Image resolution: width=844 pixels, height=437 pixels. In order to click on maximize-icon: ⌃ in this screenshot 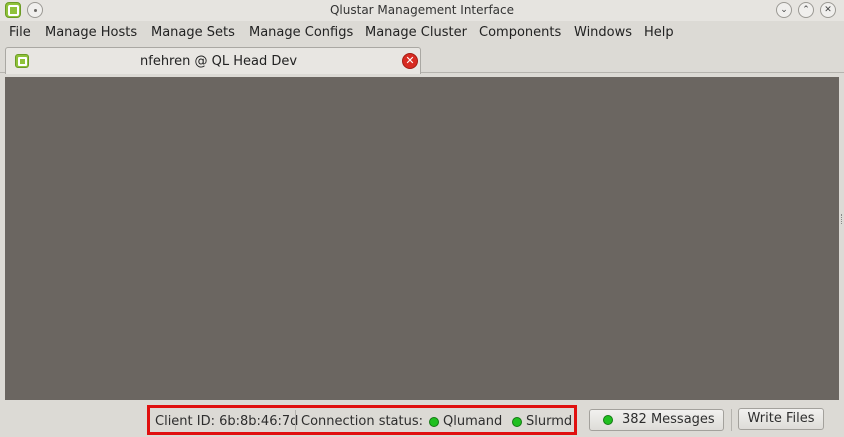, I will do `click(806, 10)`.